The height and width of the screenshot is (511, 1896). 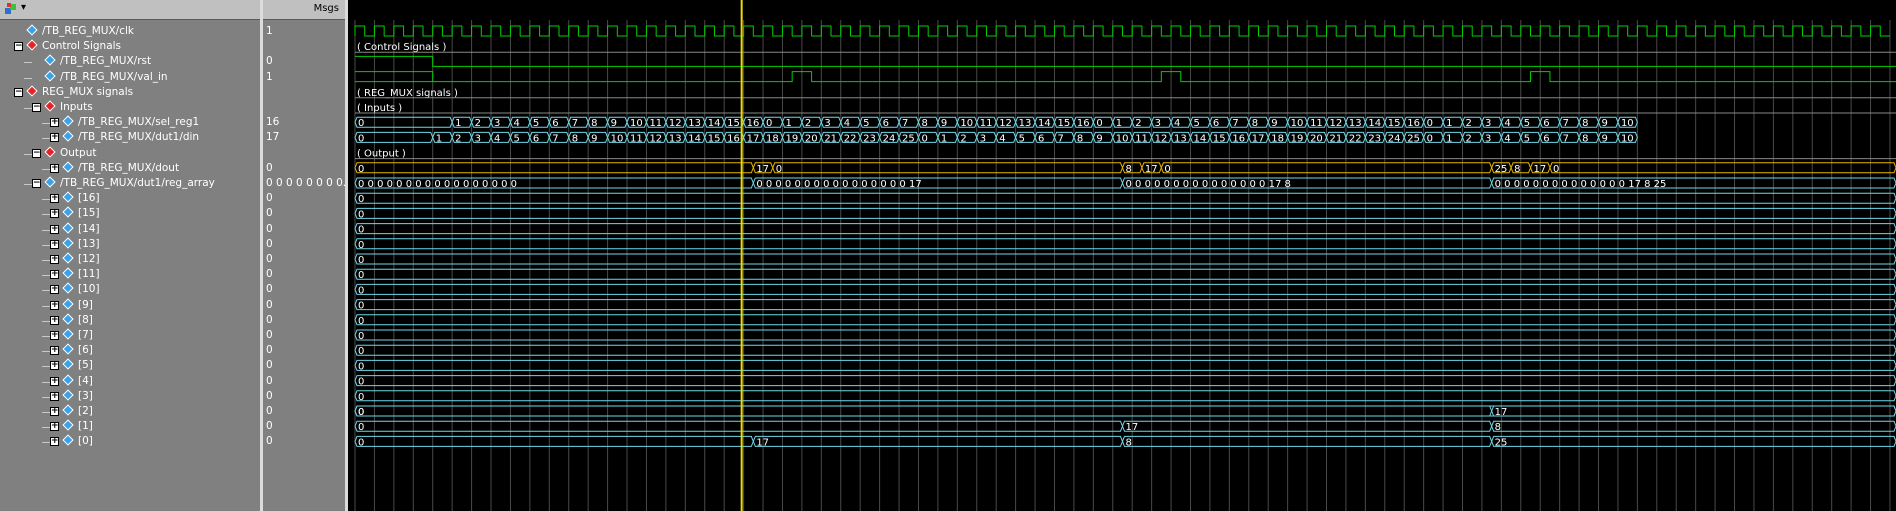 What do you see at coordinates (1125, 229) in the screenshot?
I see `reg-elem-seg` at bounding box center [1125, 229].